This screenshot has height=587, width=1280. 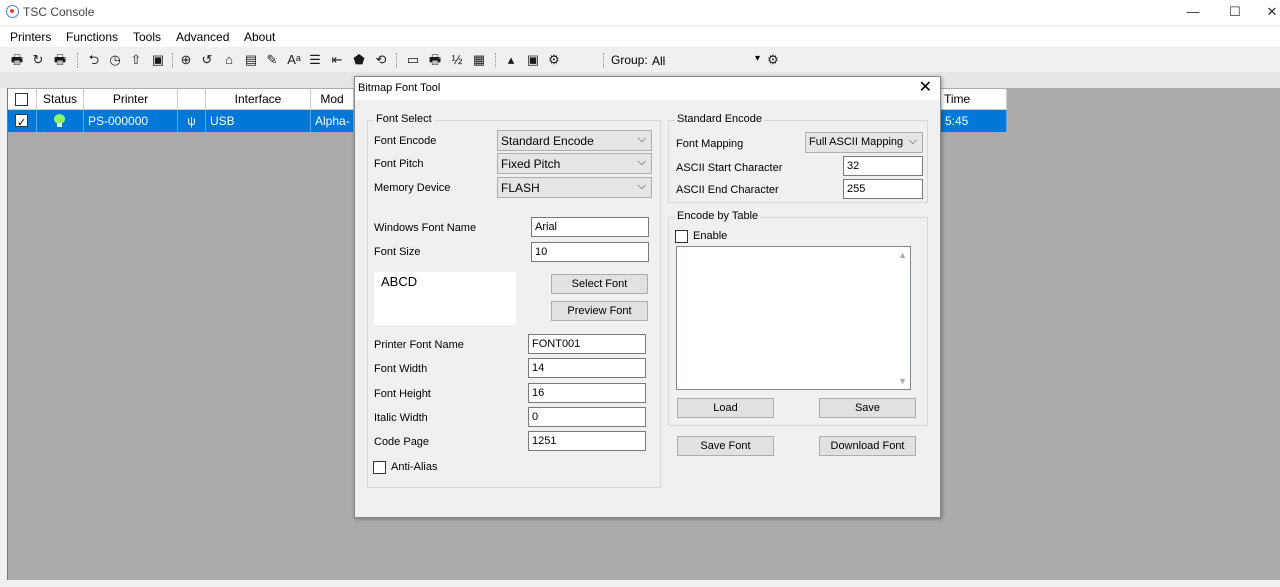 What do you see at coordinates (629, 60) in the screenshot?
I see `group-label: Group:` at bounding box center [629, 60].